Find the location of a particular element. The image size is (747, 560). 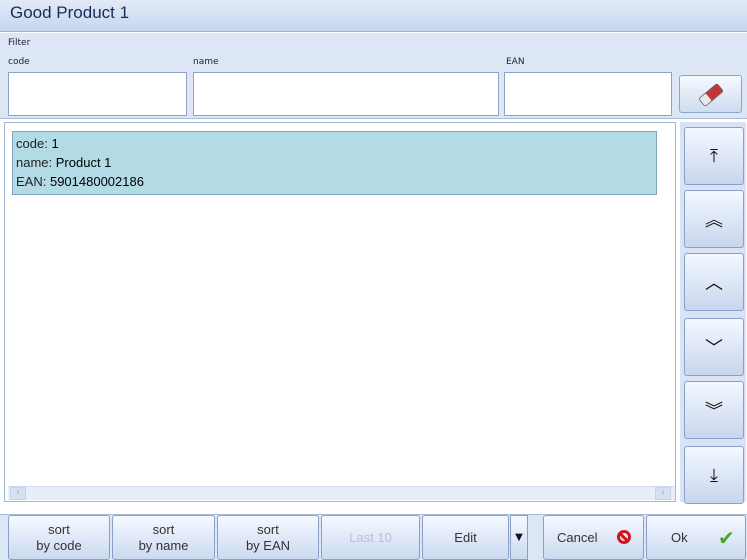

page-down-icon: ︾ is located at coordinates (714, 411).